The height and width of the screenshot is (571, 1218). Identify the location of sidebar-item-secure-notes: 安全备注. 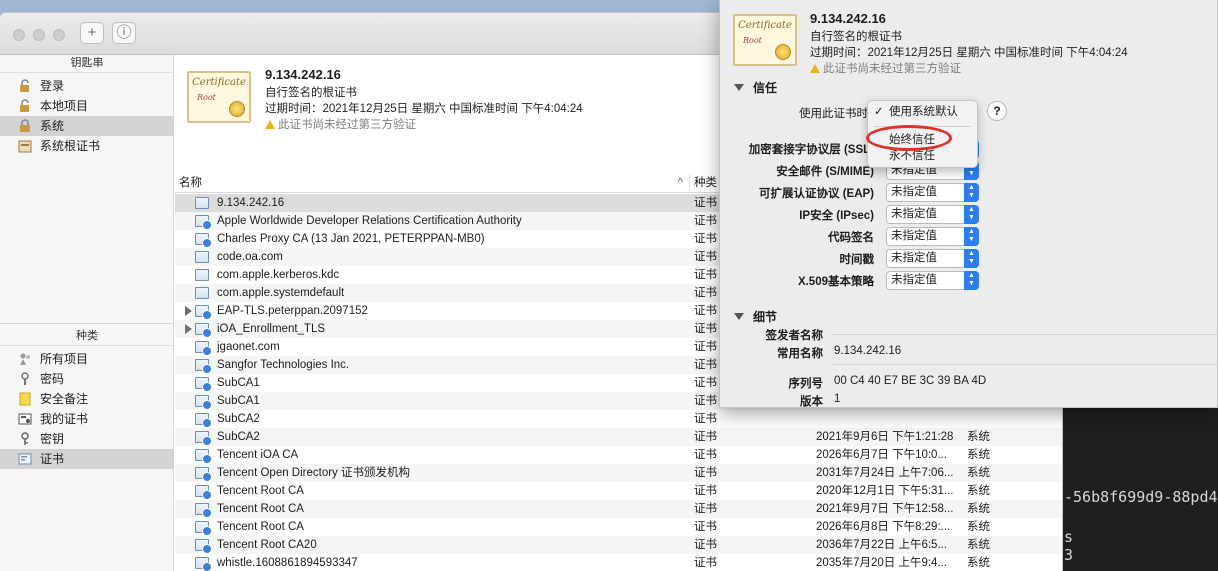
(87, 399).